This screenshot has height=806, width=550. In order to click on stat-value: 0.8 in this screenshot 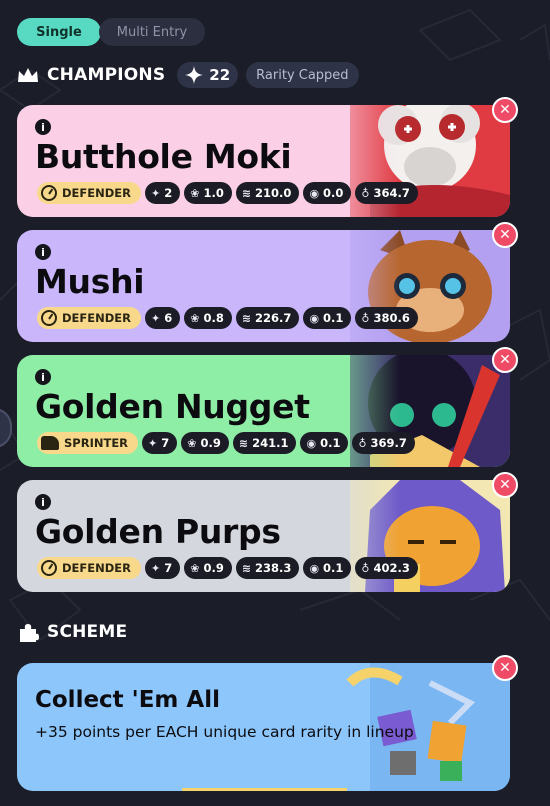, I will do `click(213, 318)`.